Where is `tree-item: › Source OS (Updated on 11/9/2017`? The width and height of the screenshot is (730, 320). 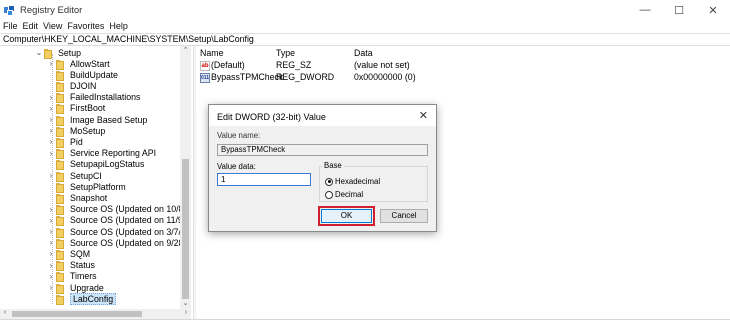 tree-item: › Source OS (Updated on 11/9/2017 is located at coordinates (118, 221).